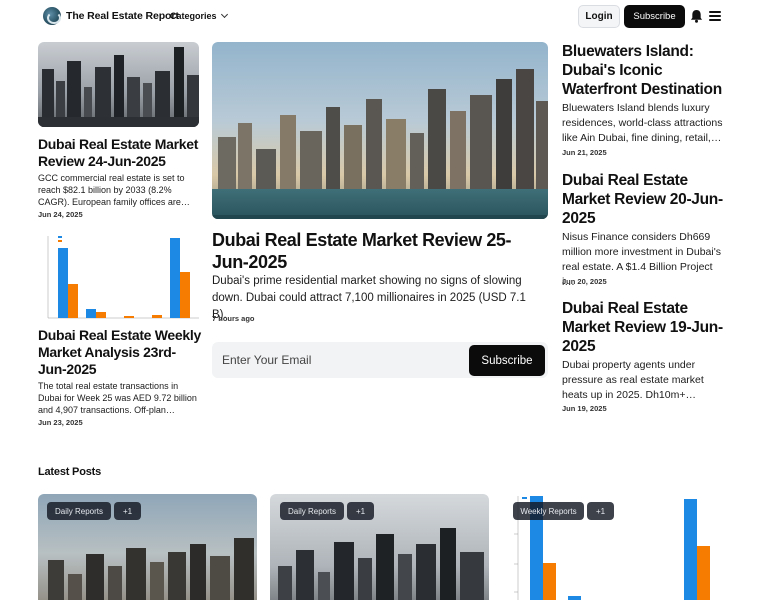 Image resolution: width=760 pixels, height=600 pixels. Describe the element at coordinates (599, 16) in the screenshot. I see `login-button: Login` at that location.